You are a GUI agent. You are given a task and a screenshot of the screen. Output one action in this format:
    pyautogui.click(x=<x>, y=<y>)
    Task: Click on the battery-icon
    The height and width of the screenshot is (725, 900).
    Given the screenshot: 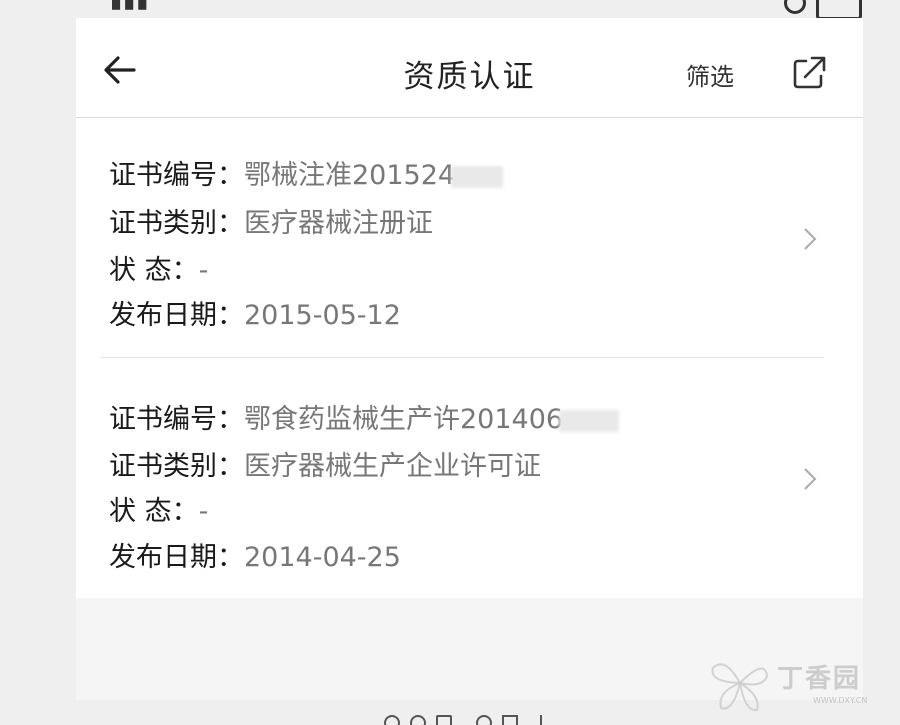 What is the action you would take?
    pyautogui.click(x=839, y=9)
    